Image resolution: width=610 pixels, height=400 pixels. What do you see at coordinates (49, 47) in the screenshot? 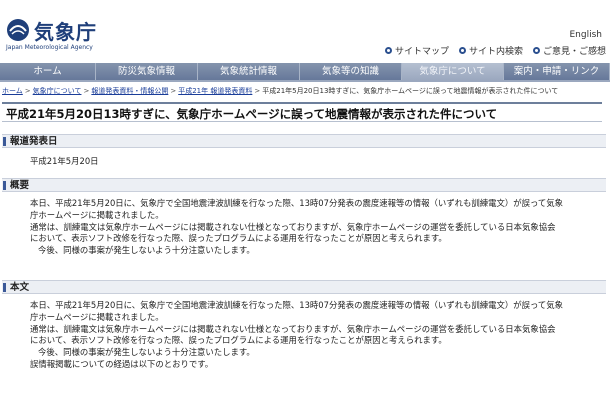
I see `logo-subtext: Japan Meteorological Agency` at bounding box center [49, 47].